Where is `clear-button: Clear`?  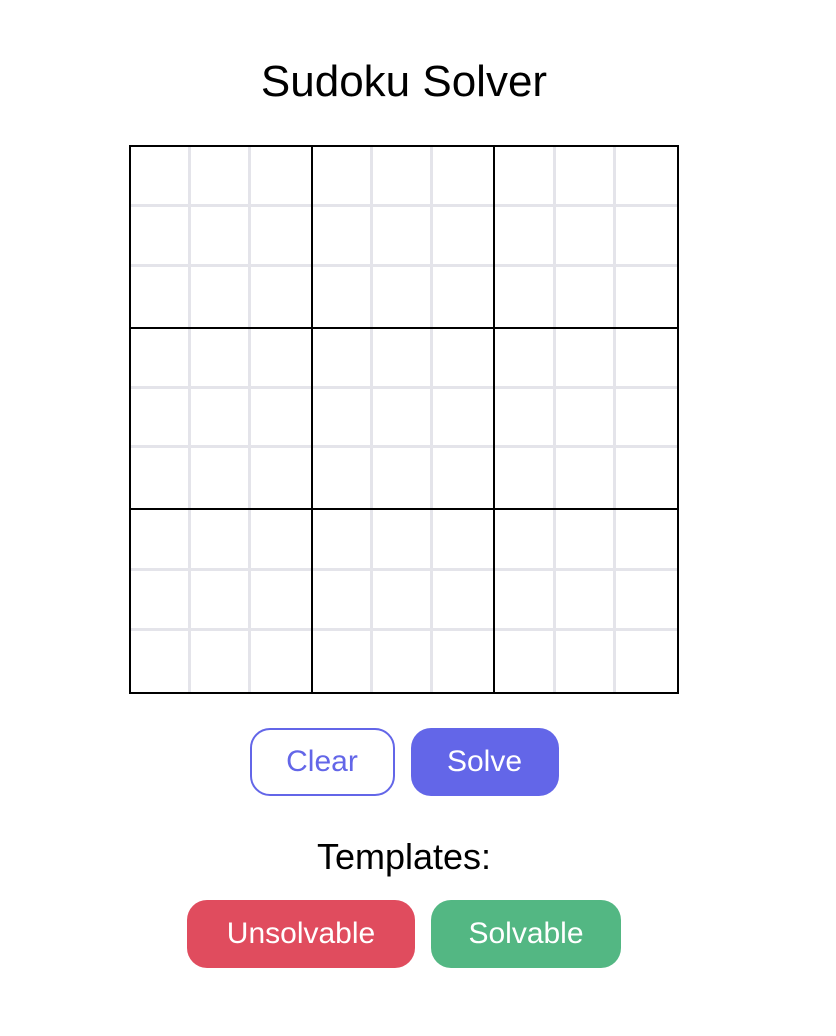 clear-button: Clear is located at coordinates (322, 762).